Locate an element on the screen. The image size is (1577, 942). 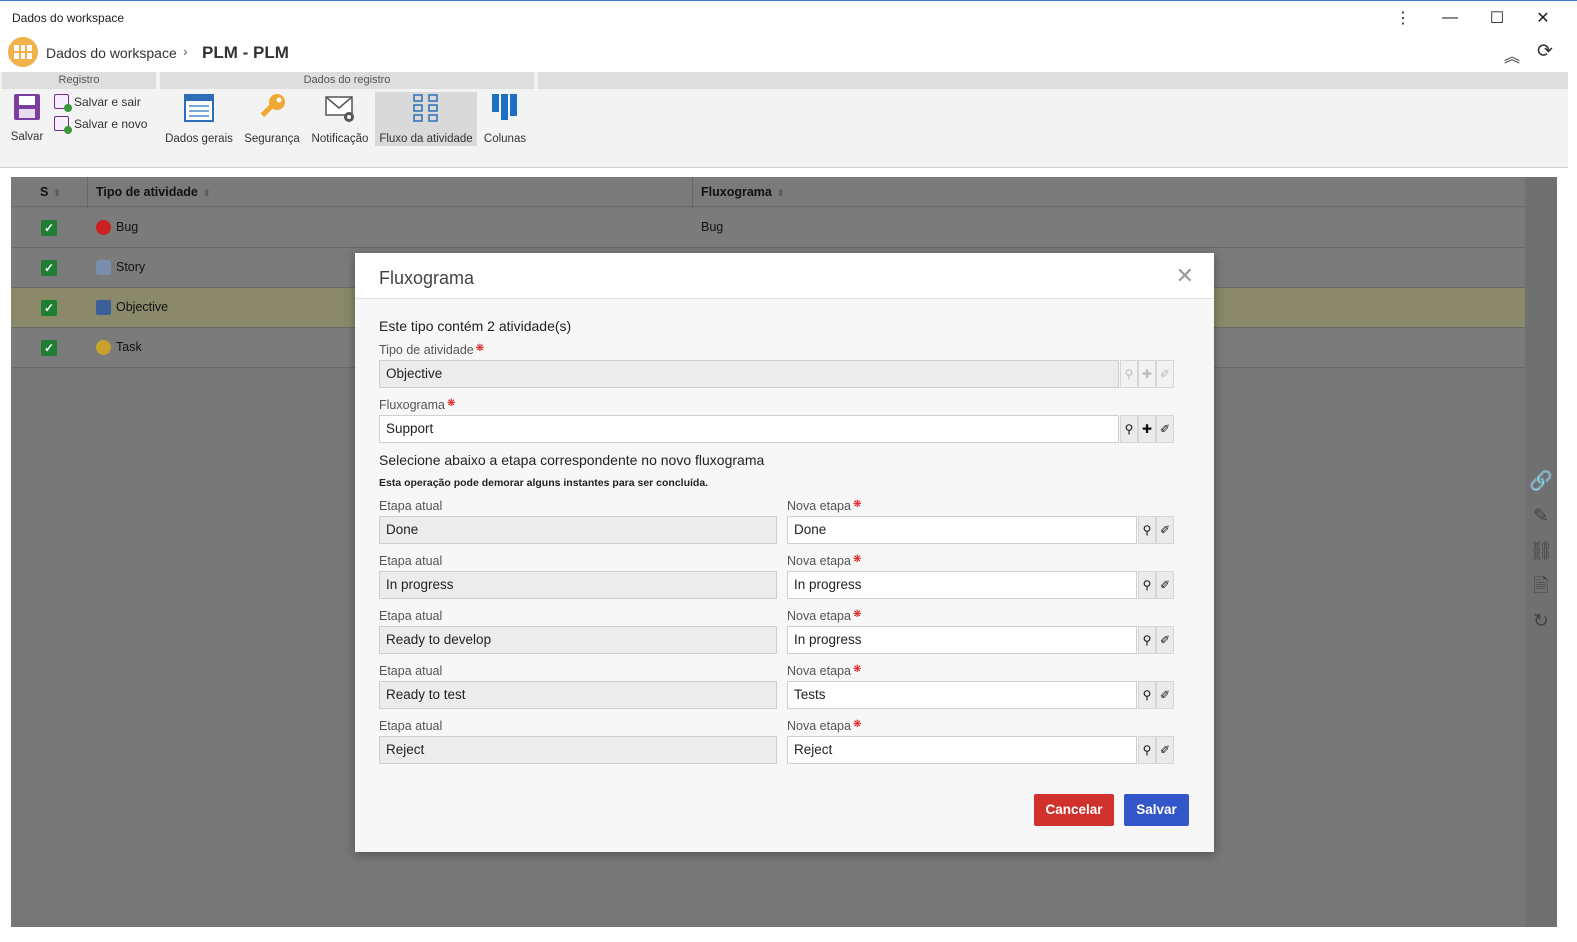
add-icon: ✚ is located at coordinates (1147, 429).